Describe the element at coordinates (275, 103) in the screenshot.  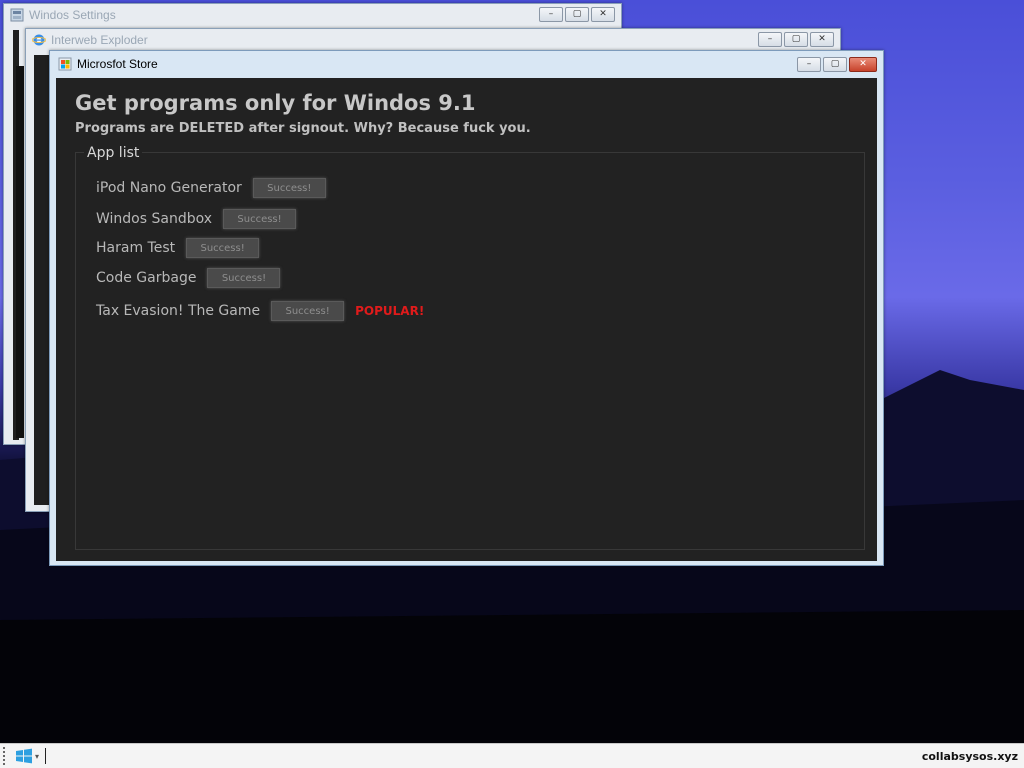
I see `page-title: Get programs only for Windos 9.1` at that location.